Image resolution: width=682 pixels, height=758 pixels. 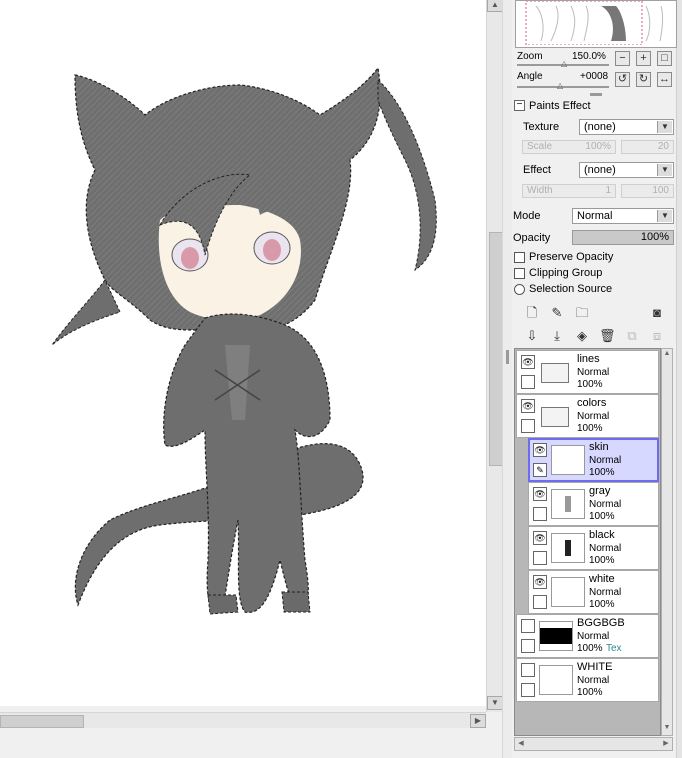 I want to click on delete-layer-icon: 🗑, so click(x=607, y=336).